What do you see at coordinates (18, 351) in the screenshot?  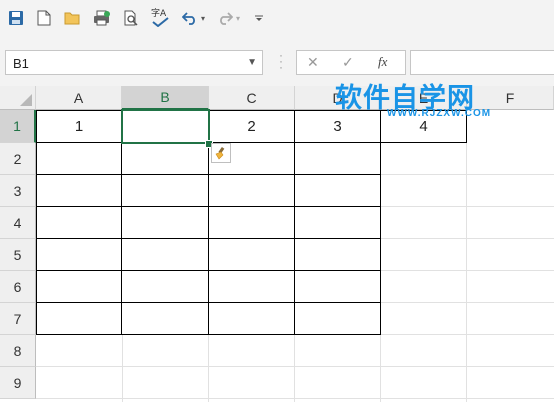 I see `row-header-8: 8` at bounding box center [18, 351].